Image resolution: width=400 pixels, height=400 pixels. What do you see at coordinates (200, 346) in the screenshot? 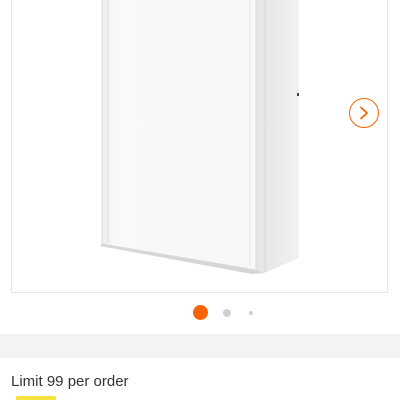
I see `section-divider` at bounding box center [200, 346].